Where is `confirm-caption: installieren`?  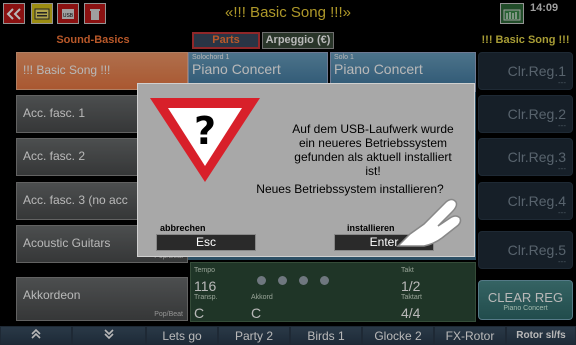 confirm-caption: installieren is located at coordinates (371, 228).